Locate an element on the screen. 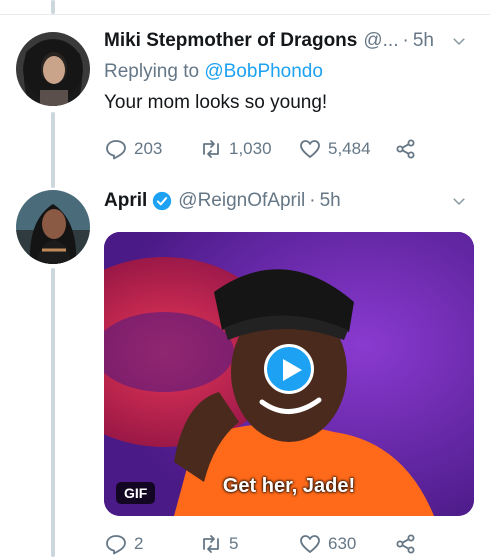 This screenshot has height=557, width=490. reply-button: 2 is located at coordinates (123, 544).